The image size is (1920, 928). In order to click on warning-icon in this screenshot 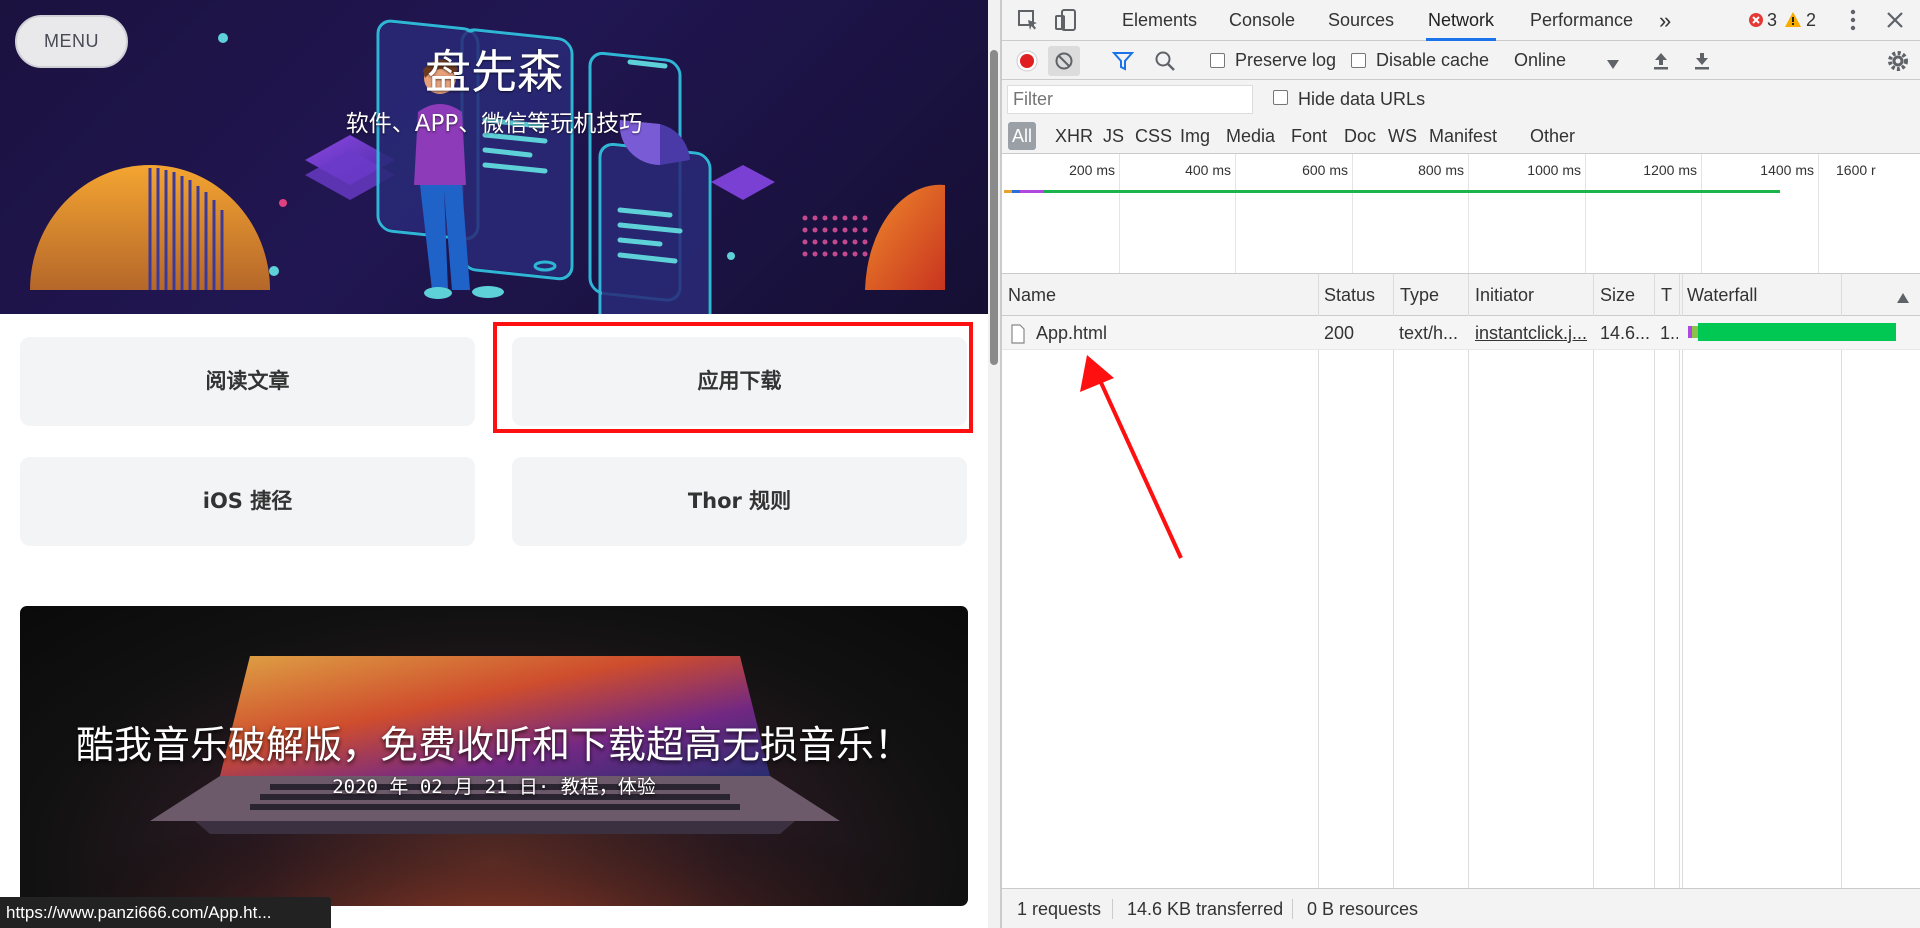, I will do `click(1793, 22)`.